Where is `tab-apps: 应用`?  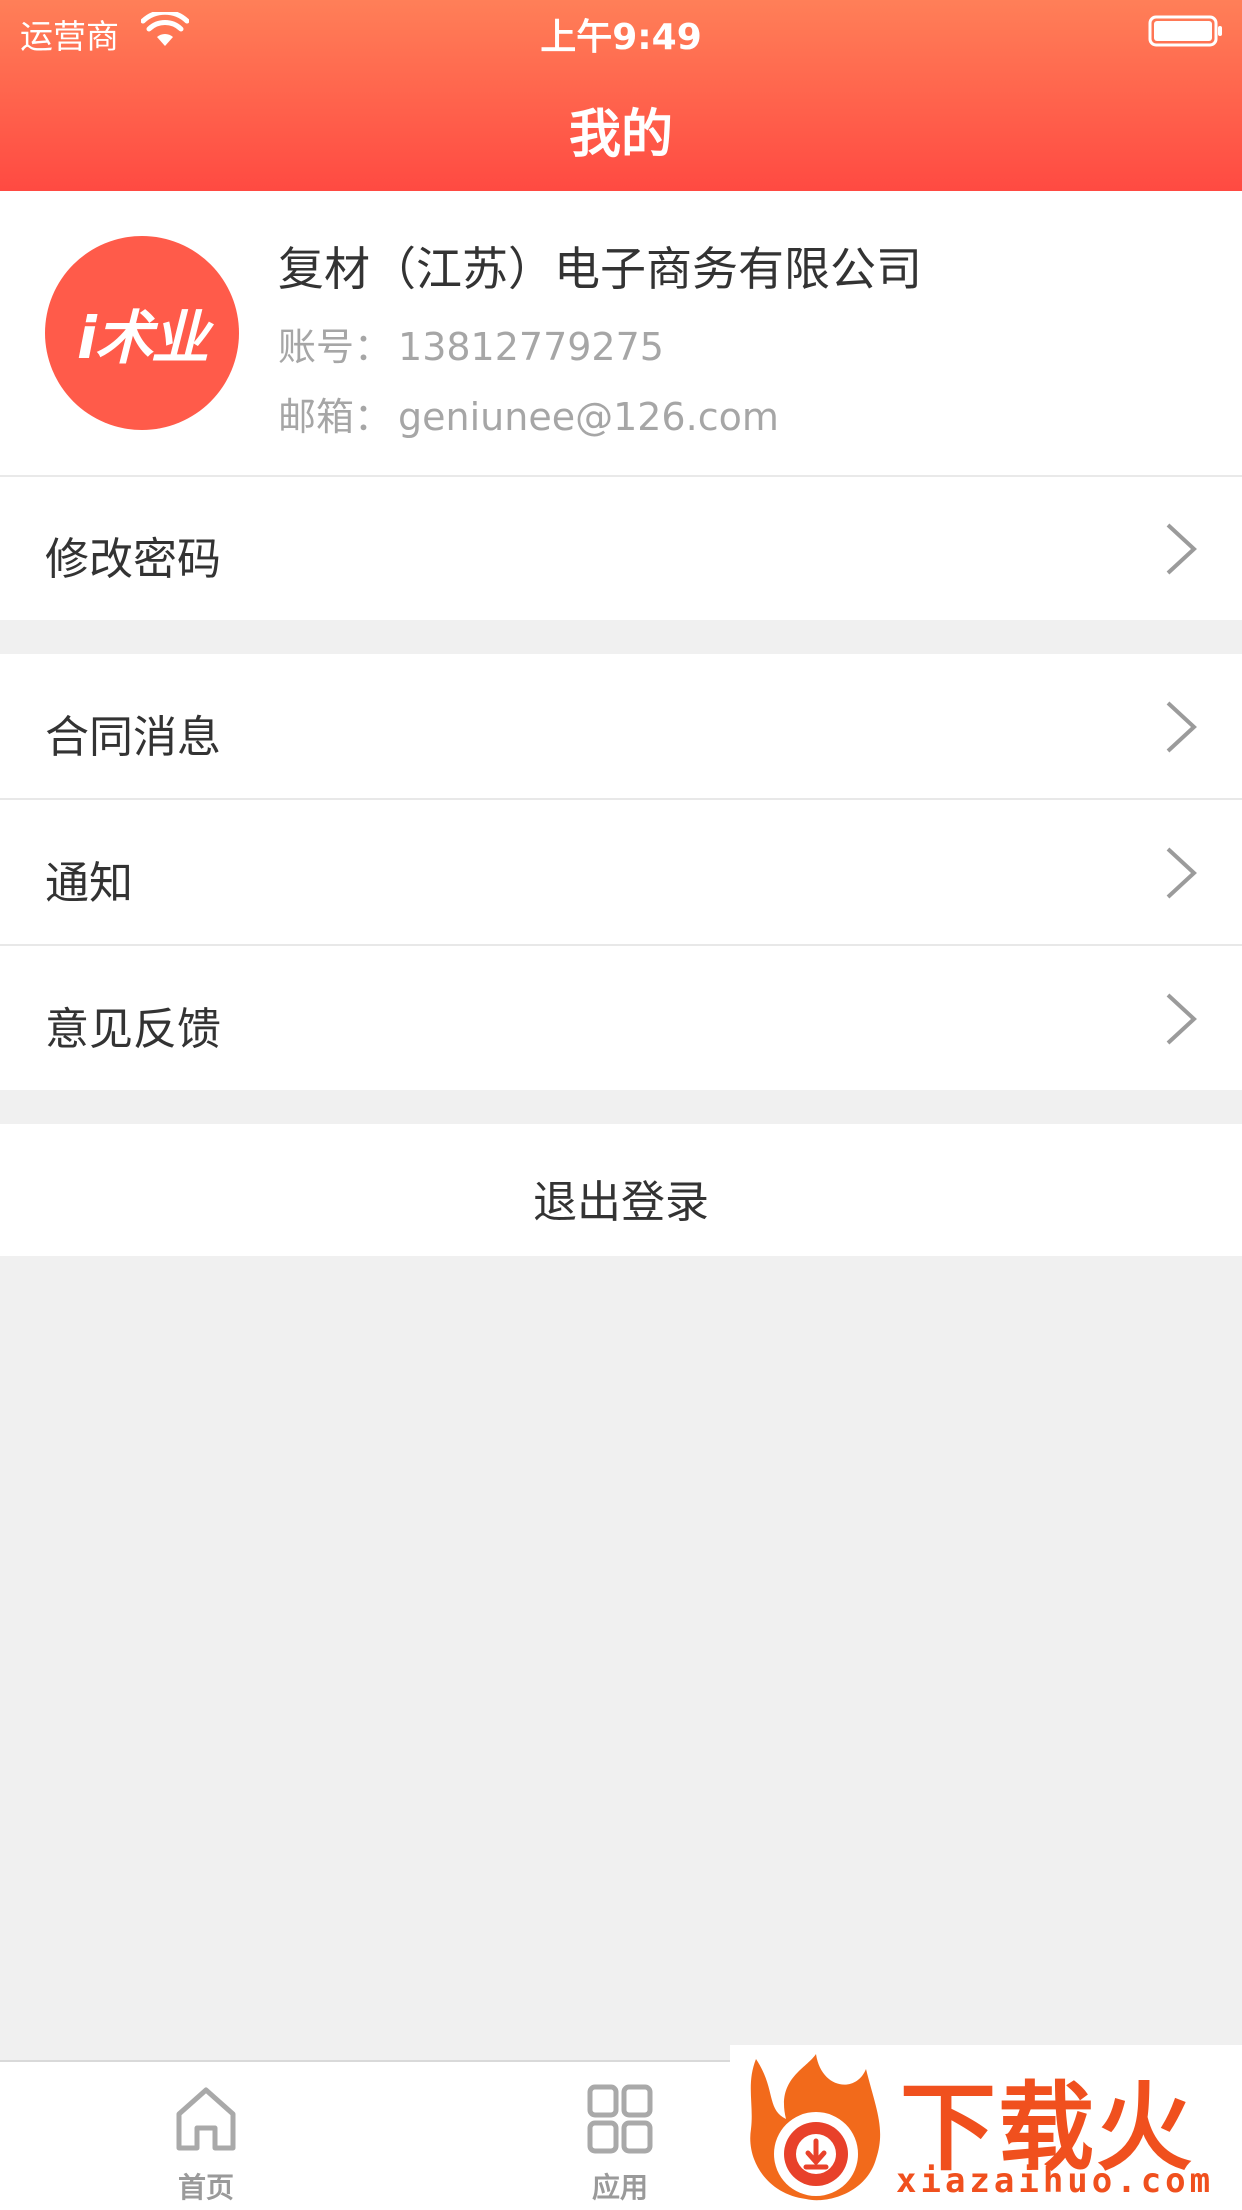 tab-apps: 应用 is located at coordinates (620, 2136).